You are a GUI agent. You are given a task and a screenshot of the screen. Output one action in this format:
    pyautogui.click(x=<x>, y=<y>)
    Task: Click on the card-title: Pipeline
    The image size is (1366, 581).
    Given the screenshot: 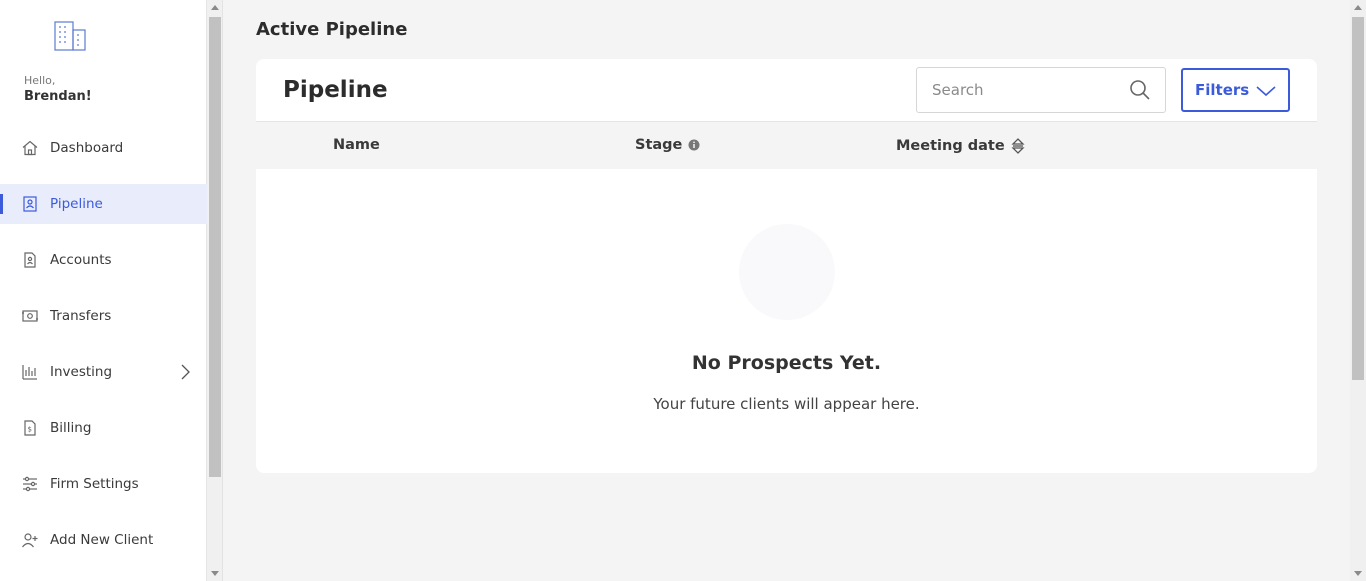 What is the action you would take?
    pyautogui.click(x=335, y=90)
    